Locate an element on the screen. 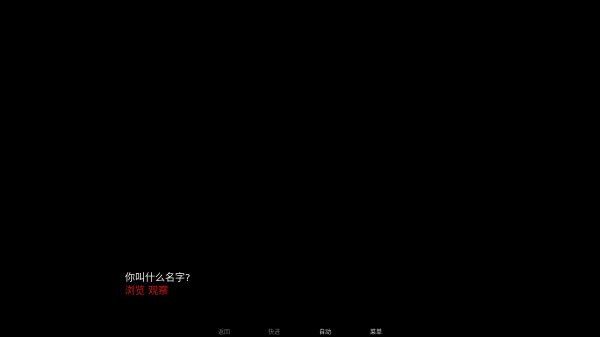  choice-option: 浏览 观察 is located at coordinates (157, 291).